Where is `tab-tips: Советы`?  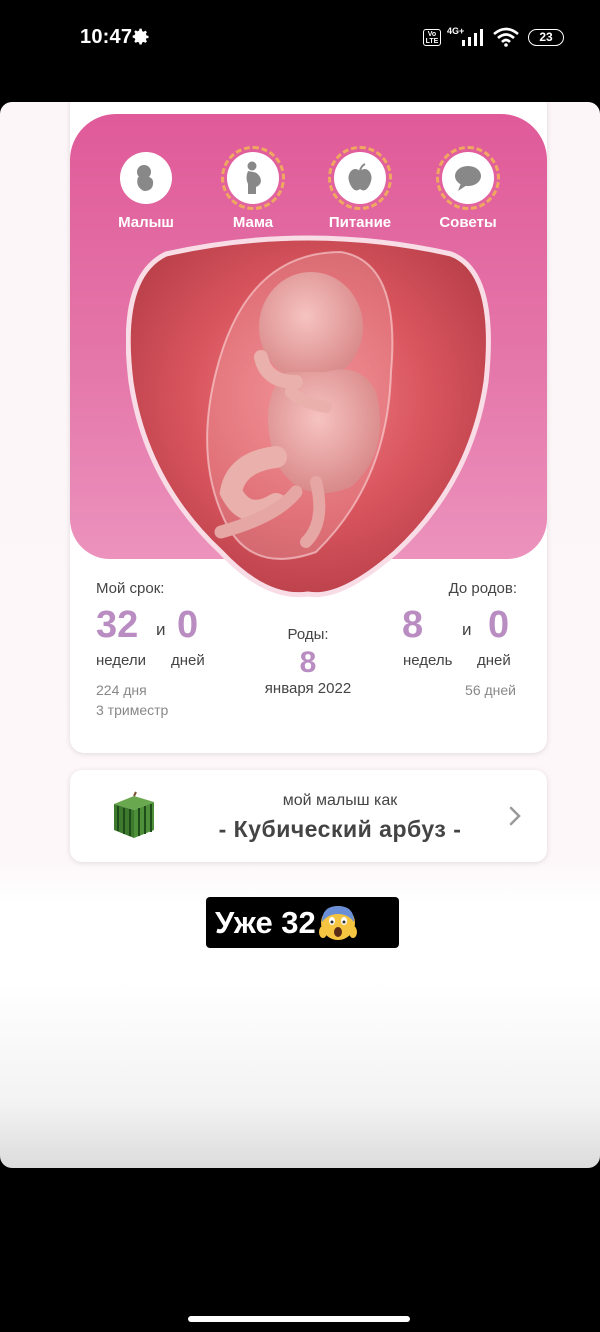
tab-tips: Советы is located at coordinates (468, 188).